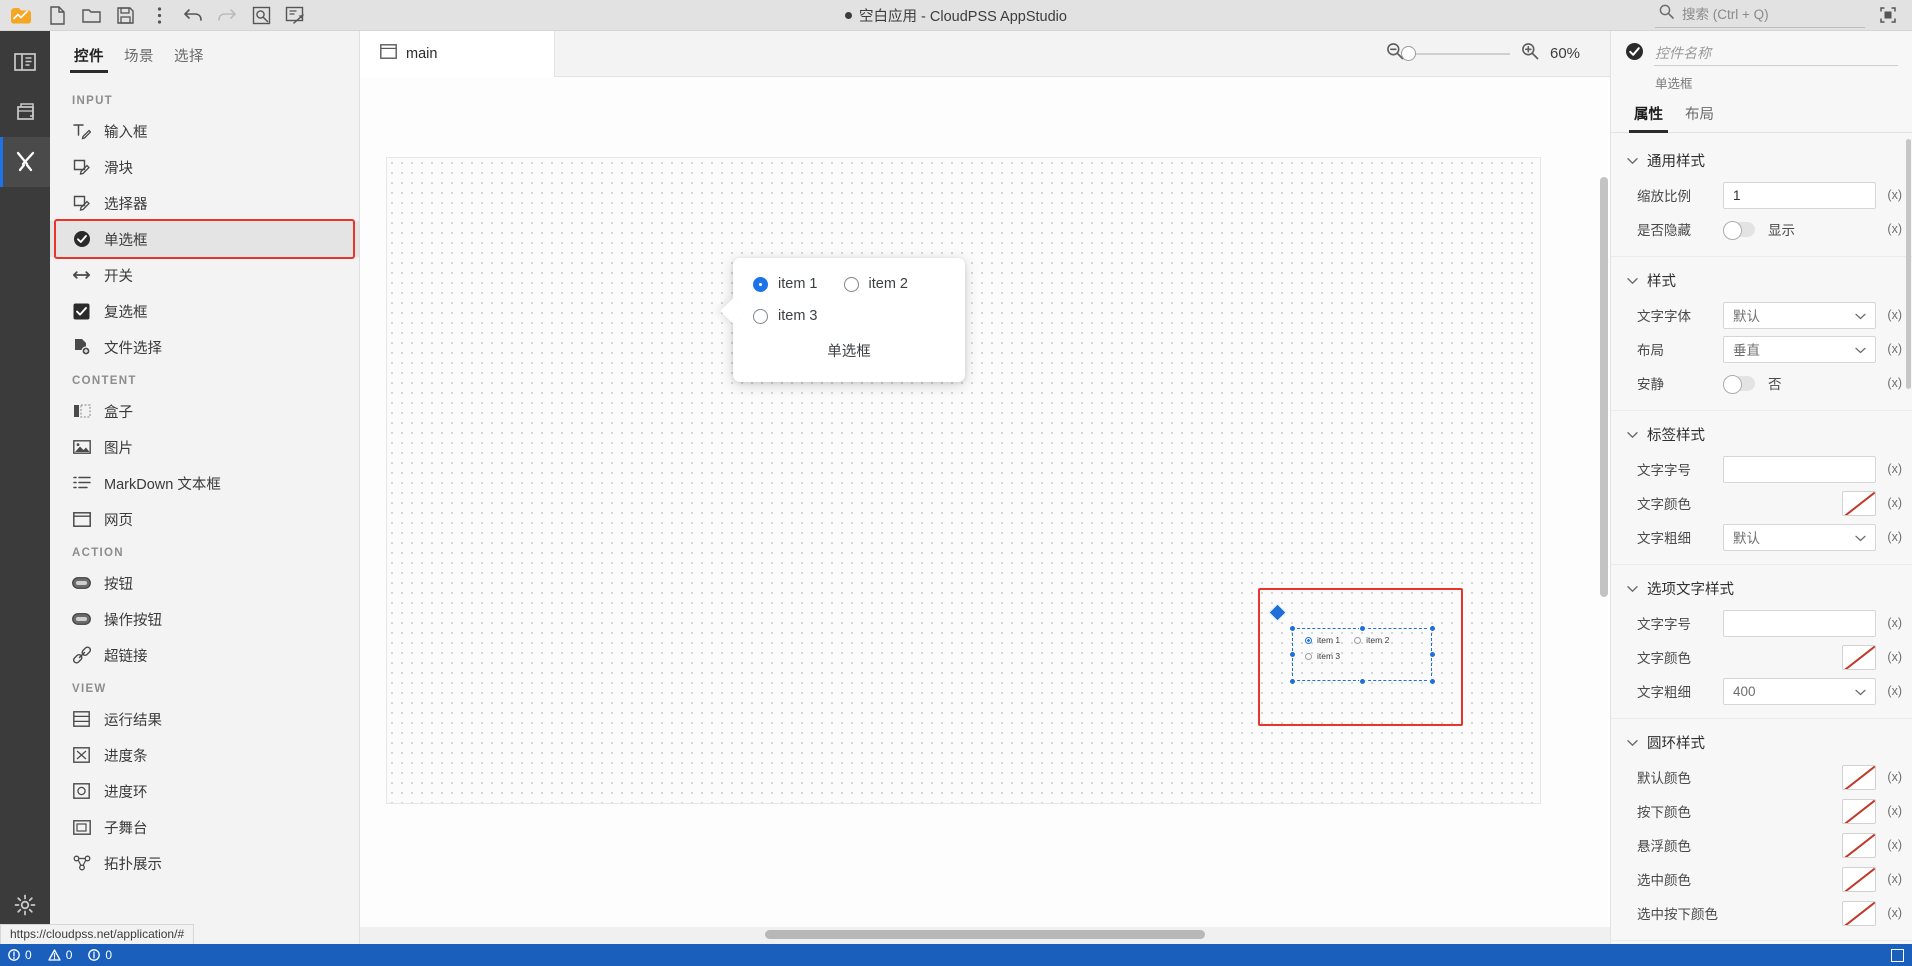  I want to click on maximize-button, so click(1888, 15).